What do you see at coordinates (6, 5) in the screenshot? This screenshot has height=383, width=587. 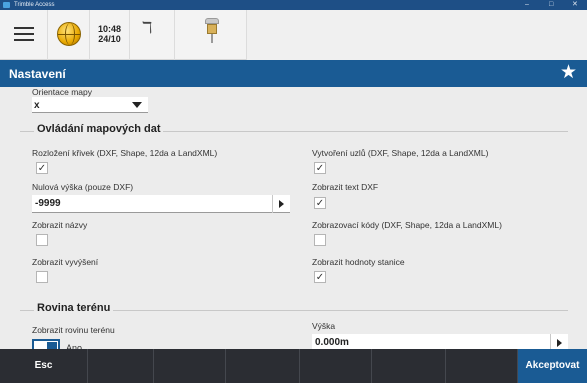 I see `app-icon` at bounding box center [6, 5].